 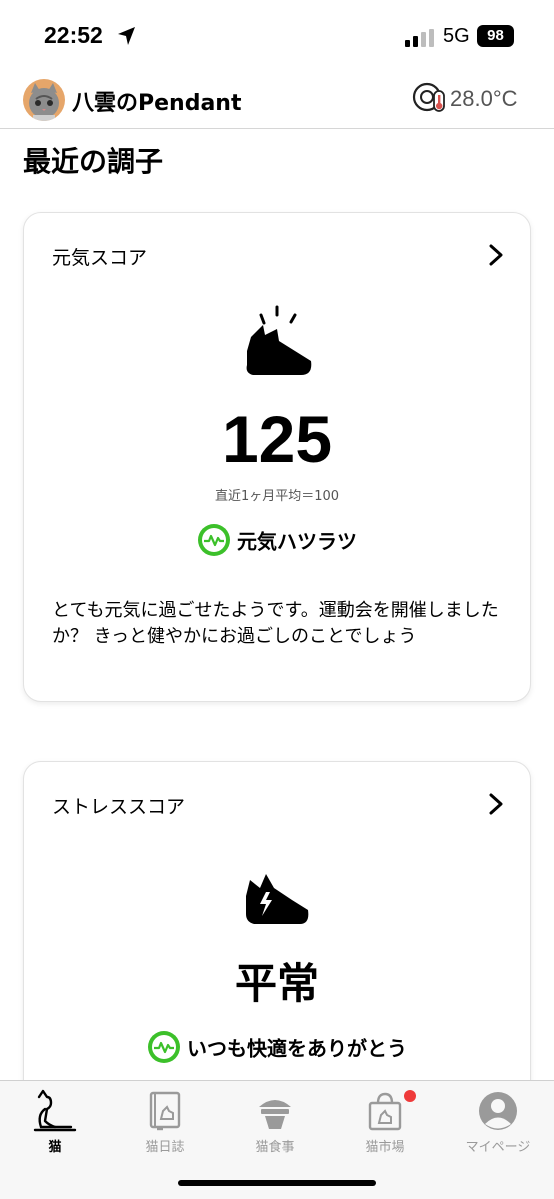 I want to click on stress-status: いつも快適をありがとう, so click(x=277, y=1047).